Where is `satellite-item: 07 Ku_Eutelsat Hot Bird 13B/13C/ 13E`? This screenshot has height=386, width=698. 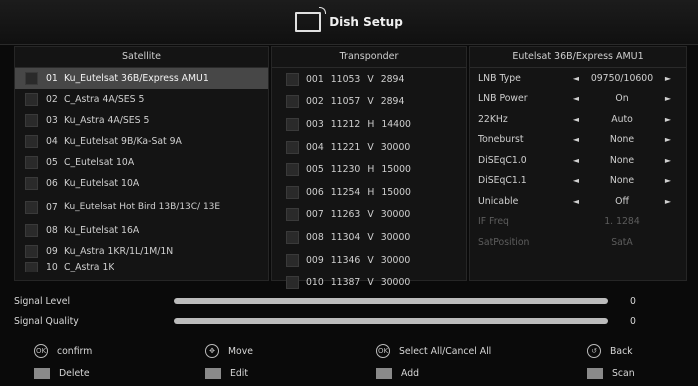 satellite-item: 07 Ku_Eutelsat Hot Bird 13B/13C/ 13E is located at coordinates (141, 207).